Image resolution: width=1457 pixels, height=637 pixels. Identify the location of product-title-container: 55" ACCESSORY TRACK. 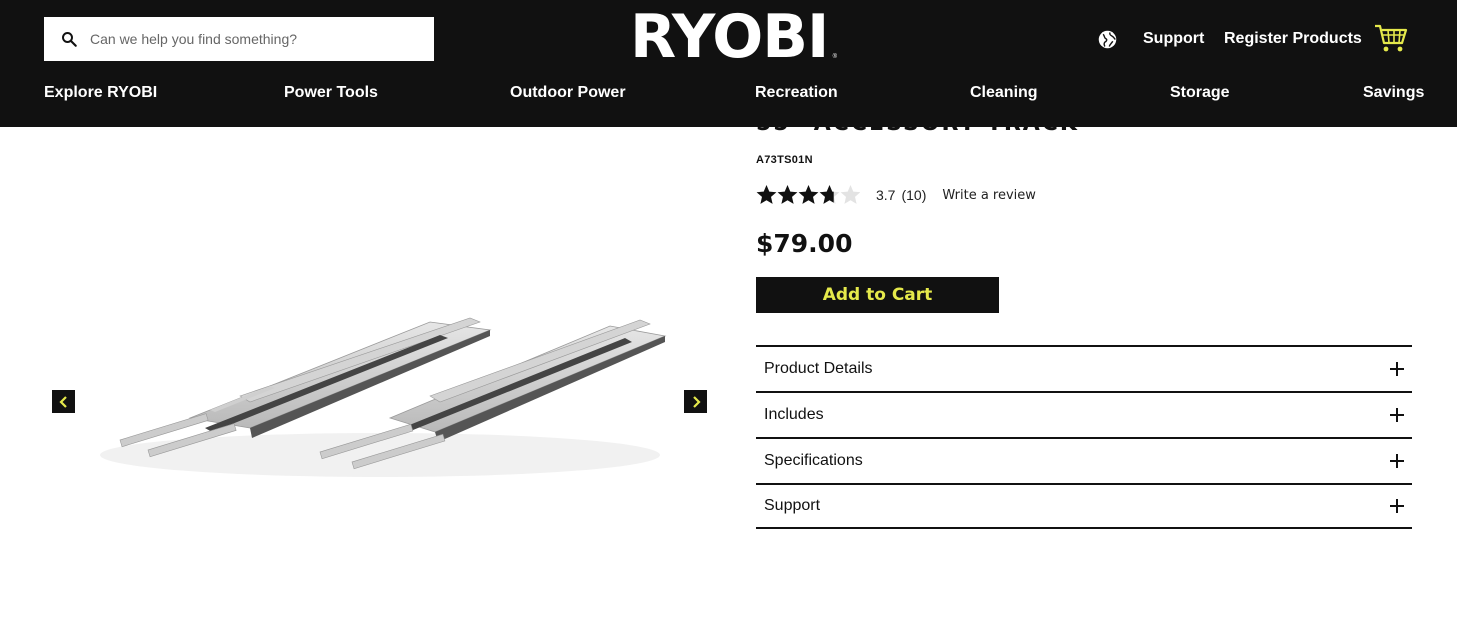
(1056, 131).